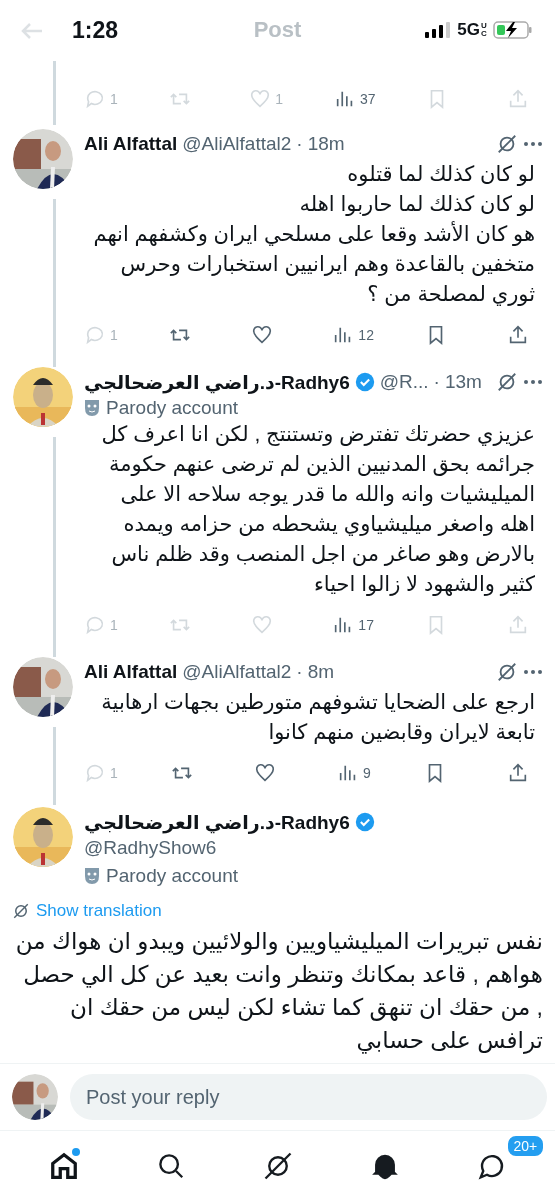 This screenshot has height=1200, width=555. What do you see at coordinates (321, 672) in the screenshot?
I see `post-time: 8m` at bounding box center [321, 672].